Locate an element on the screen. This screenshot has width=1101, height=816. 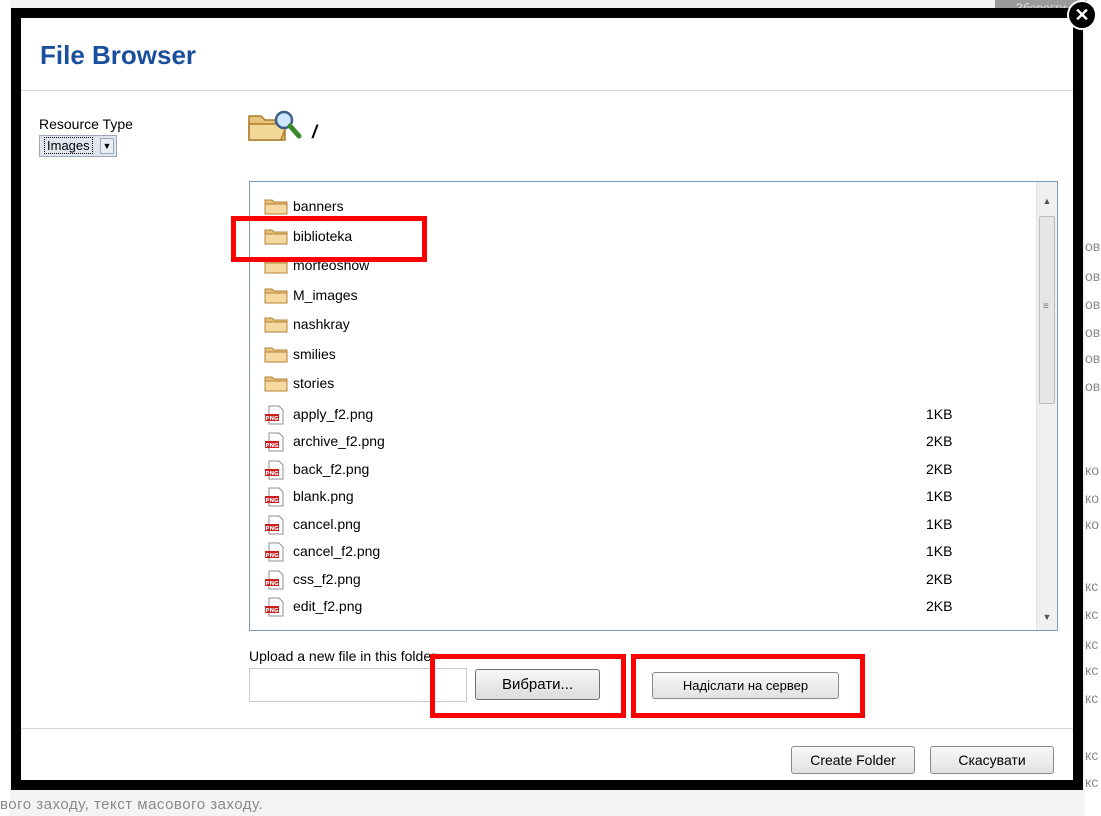
title-separator is located at coordinates (547, 90).